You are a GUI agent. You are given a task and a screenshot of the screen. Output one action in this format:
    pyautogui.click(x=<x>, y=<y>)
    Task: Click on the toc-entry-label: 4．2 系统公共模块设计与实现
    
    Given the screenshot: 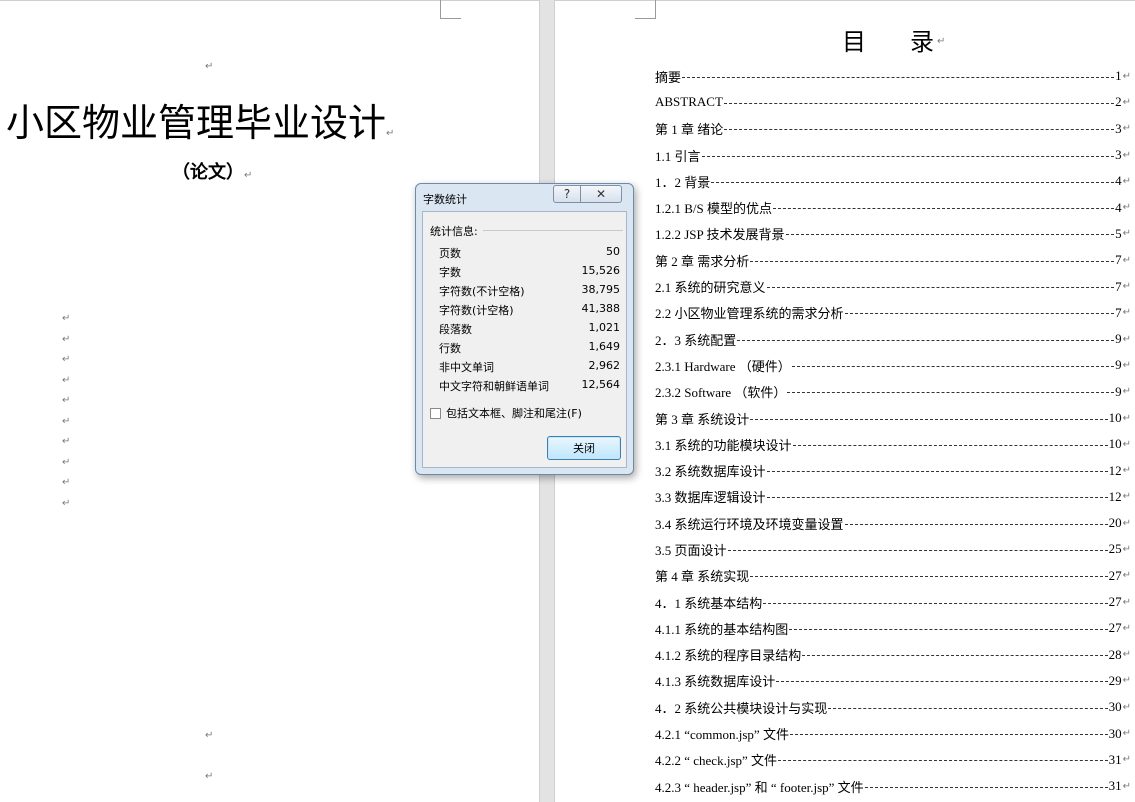 What is the action you would take?
    pyautogui.click(x=741, y=707)
    